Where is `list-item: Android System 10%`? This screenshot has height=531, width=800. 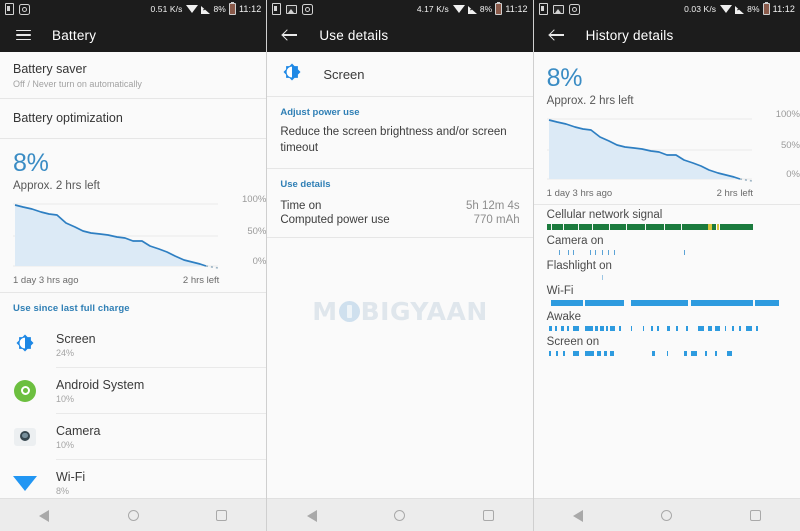
list-item: Android System 10% is located at coordinates (133, 390).